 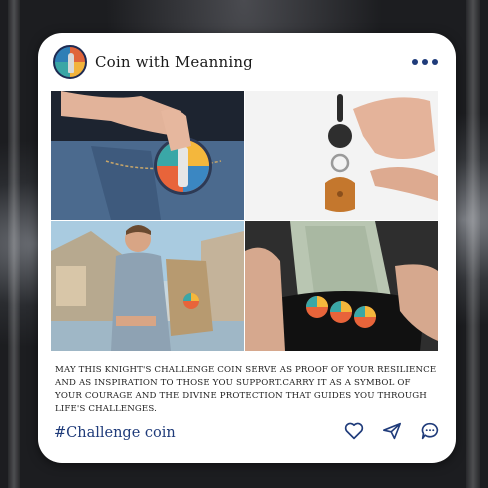 What do you see at coordinates (341, 155) in the screenshot?
I see `photo-coin-keychain` at bounding box center [341, 155].